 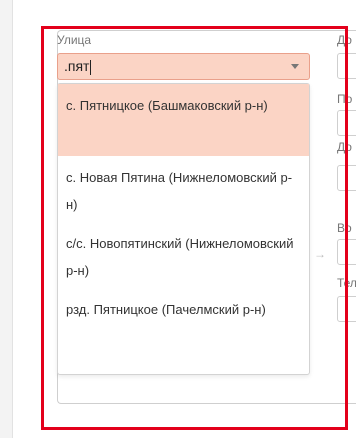 What do you see at coordinates (320, 254) in the screenshot?
I see `arrow-right-icon: →` at bounding box center [320, 254].